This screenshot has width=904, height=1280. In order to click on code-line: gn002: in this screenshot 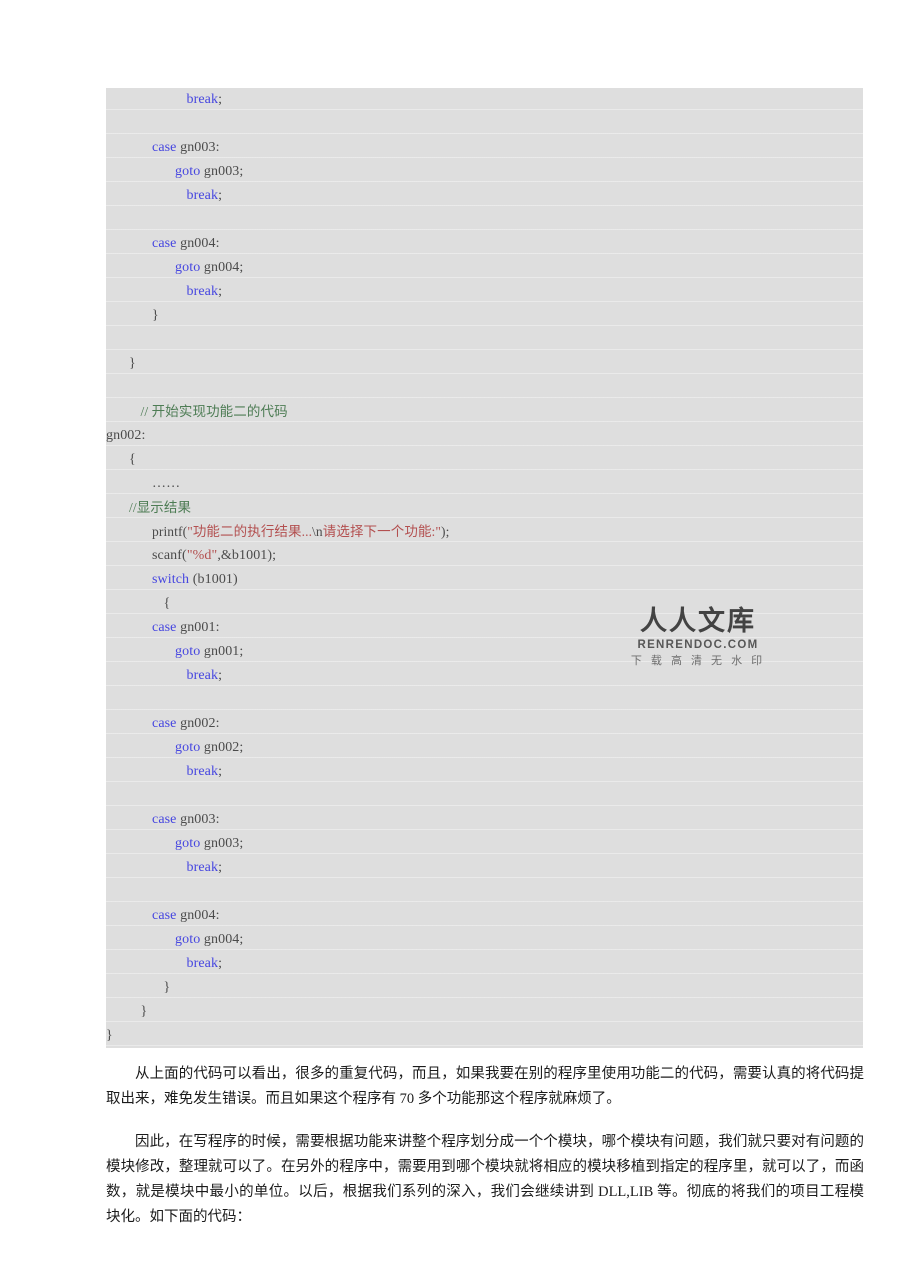, I will do `click(484, 436)`.